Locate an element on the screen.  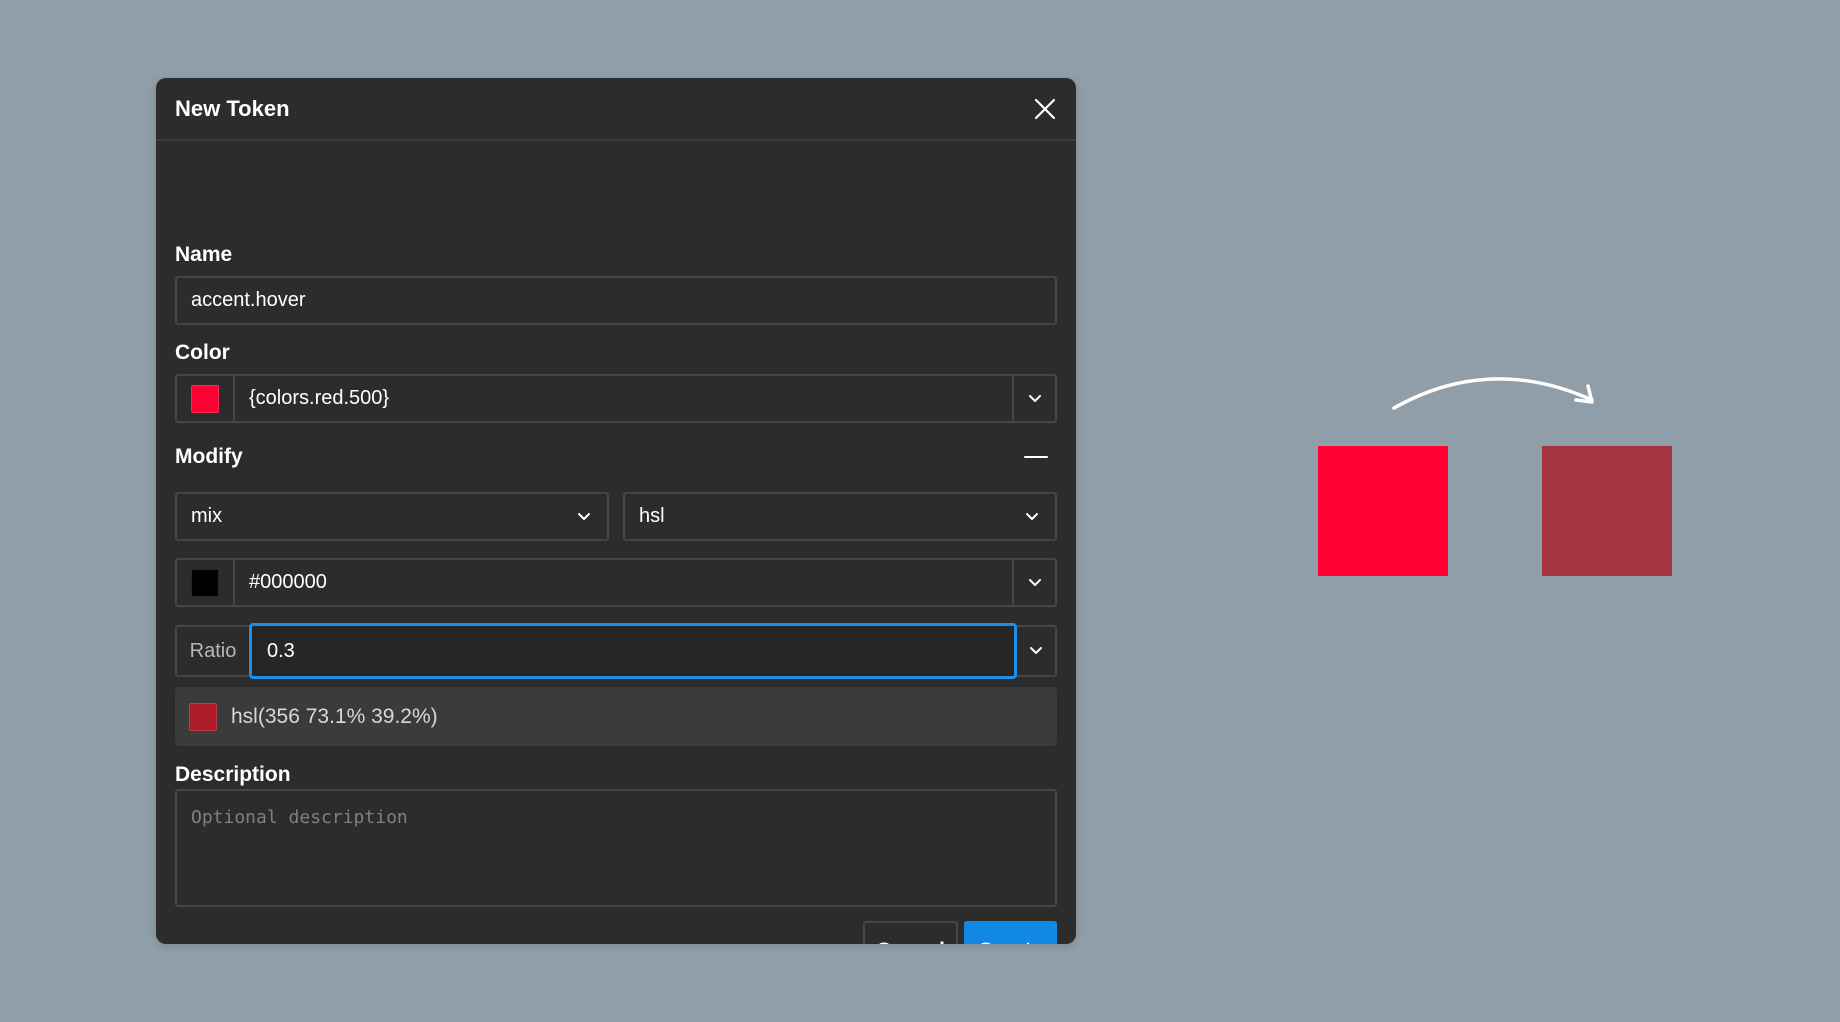
description-label: Description is located at coordinates (233, 774).